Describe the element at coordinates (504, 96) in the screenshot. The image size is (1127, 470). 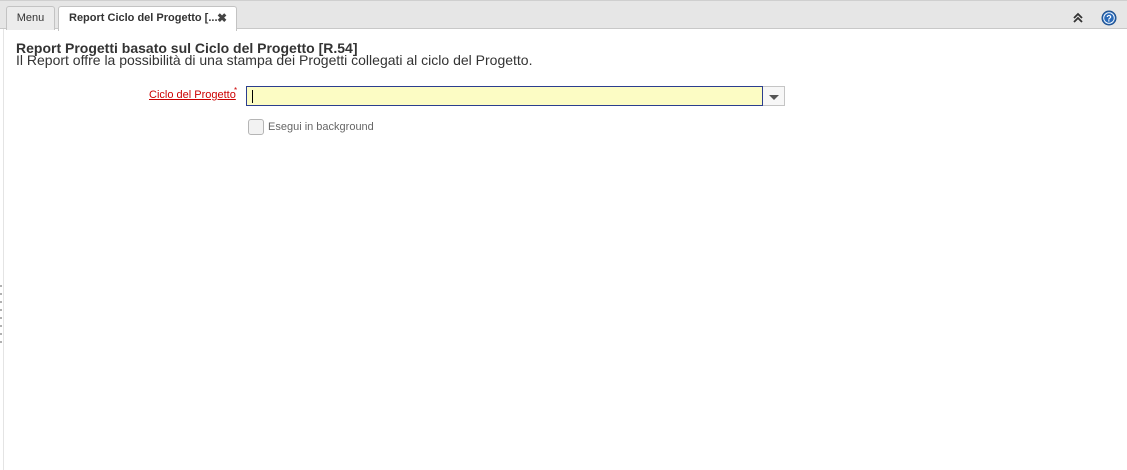
I see `ciclo-progetto-input` at that location.